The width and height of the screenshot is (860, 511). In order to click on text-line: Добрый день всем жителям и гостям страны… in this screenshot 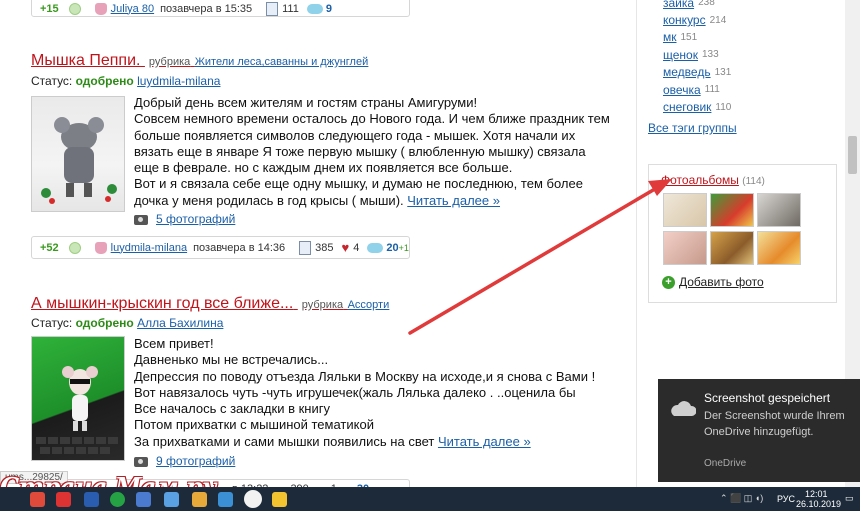, I will do `click(306, 102)`.